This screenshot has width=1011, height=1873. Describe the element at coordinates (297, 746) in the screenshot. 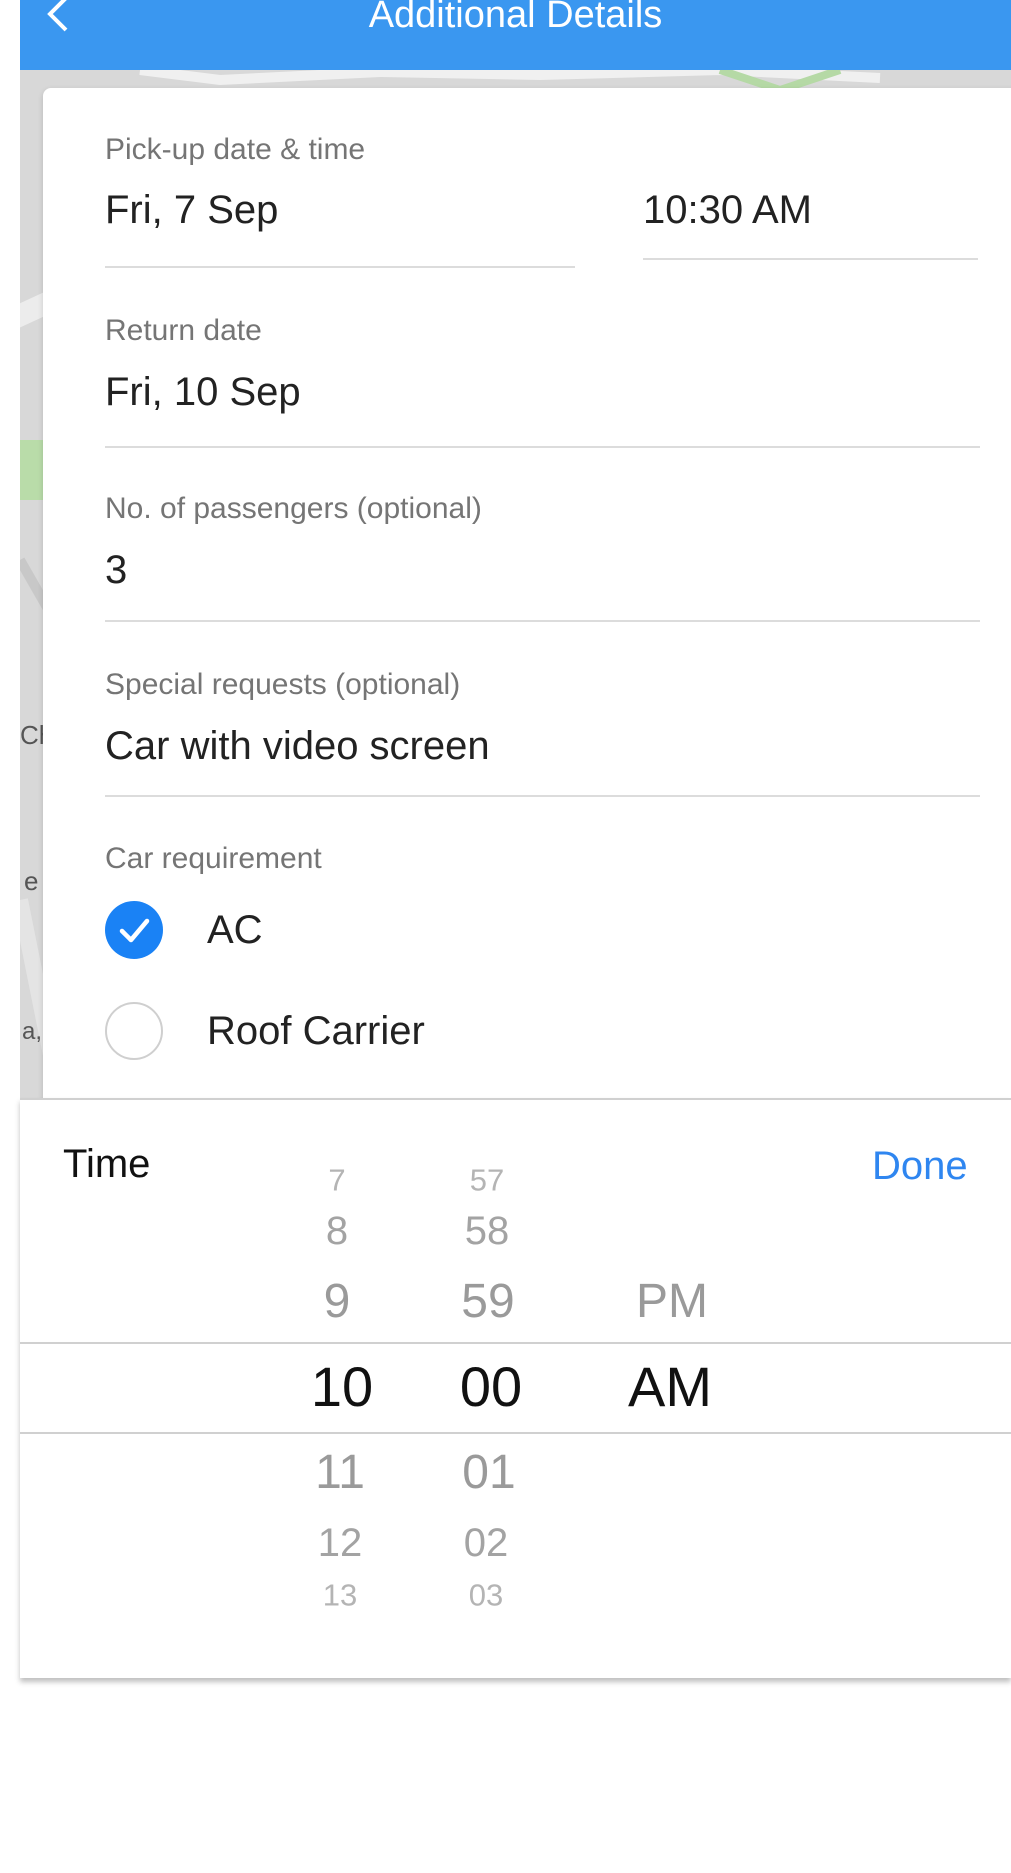

I see `special-requests-field: Car with video screen` at that location.